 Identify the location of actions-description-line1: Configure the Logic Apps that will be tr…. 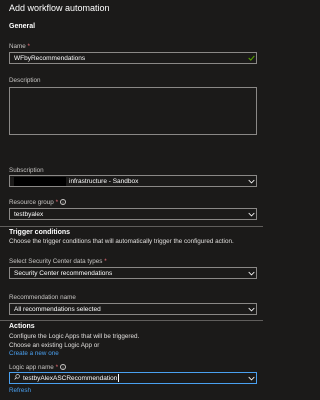
(74, 336).